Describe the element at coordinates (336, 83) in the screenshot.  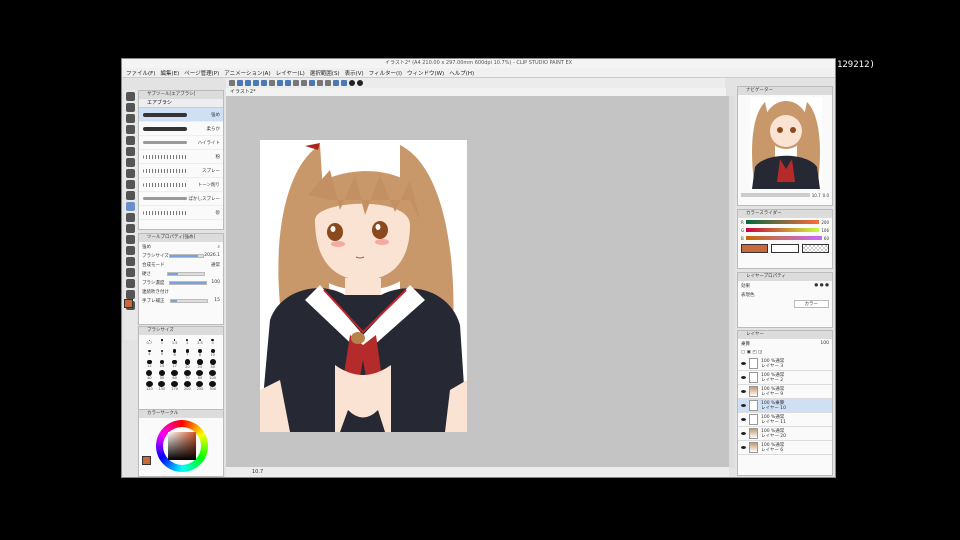
I see `snap-icon` at that location.